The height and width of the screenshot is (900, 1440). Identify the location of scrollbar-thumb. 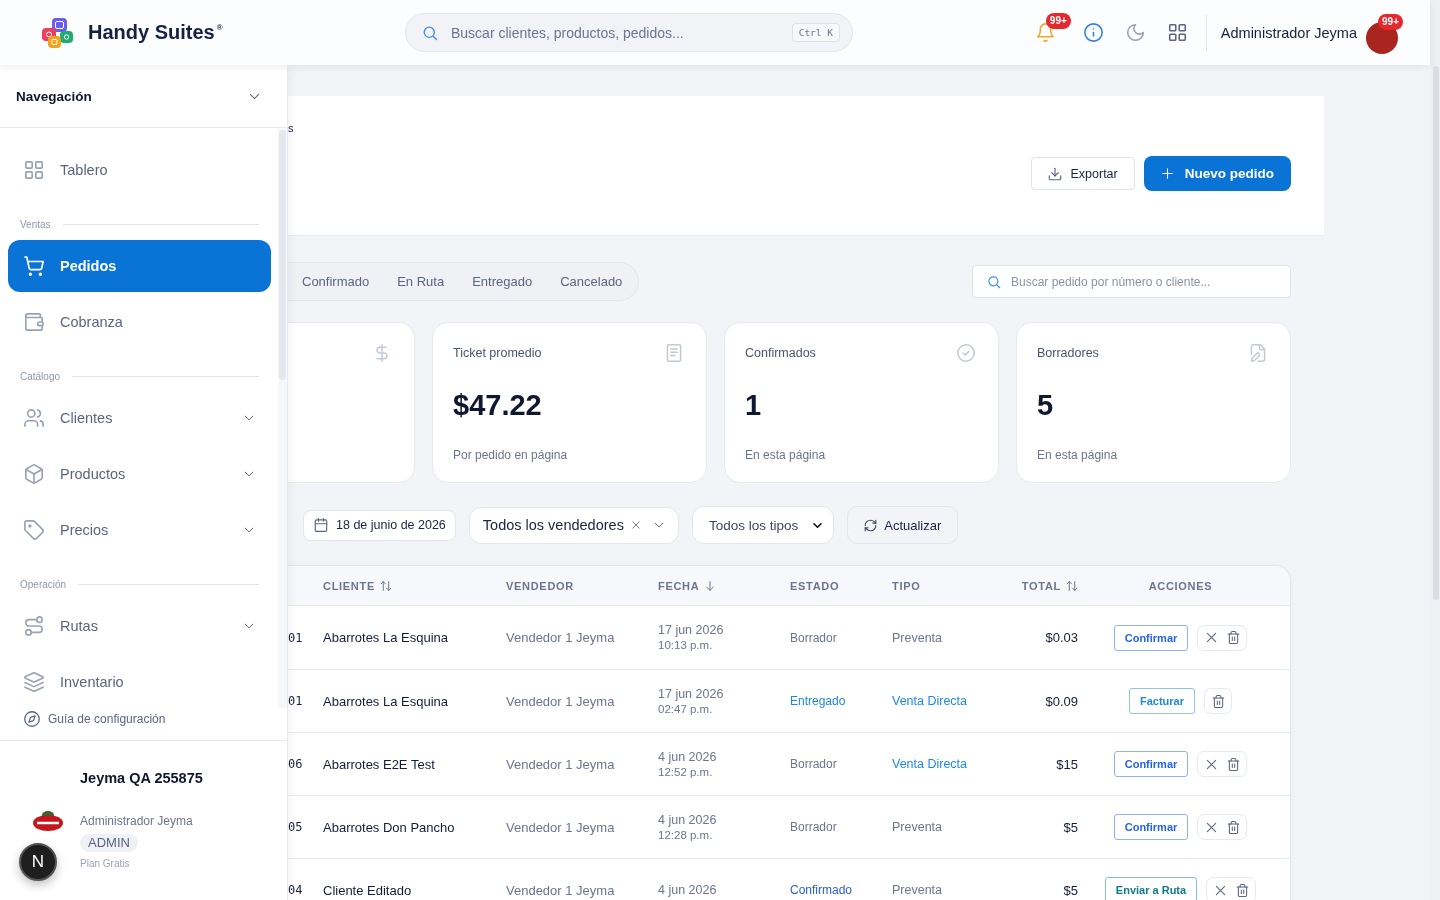
(282, 255).